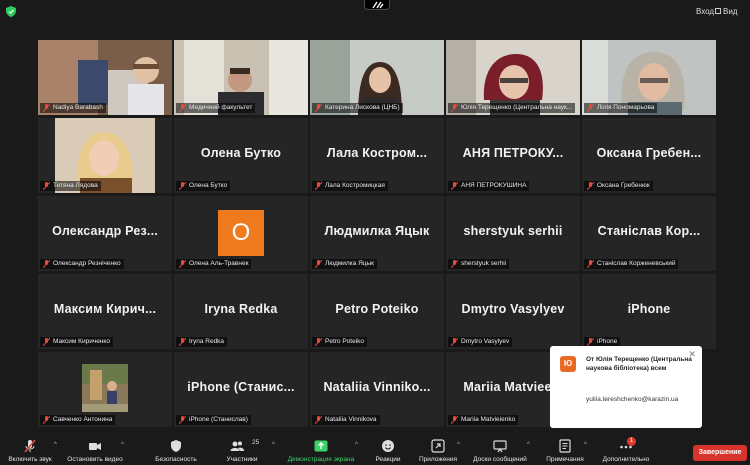 The height and width of the screenshot is (465, 750). I want to click on participant-tile: Оксана Гребен... Оксана Гребенюк, so click(649, 155).